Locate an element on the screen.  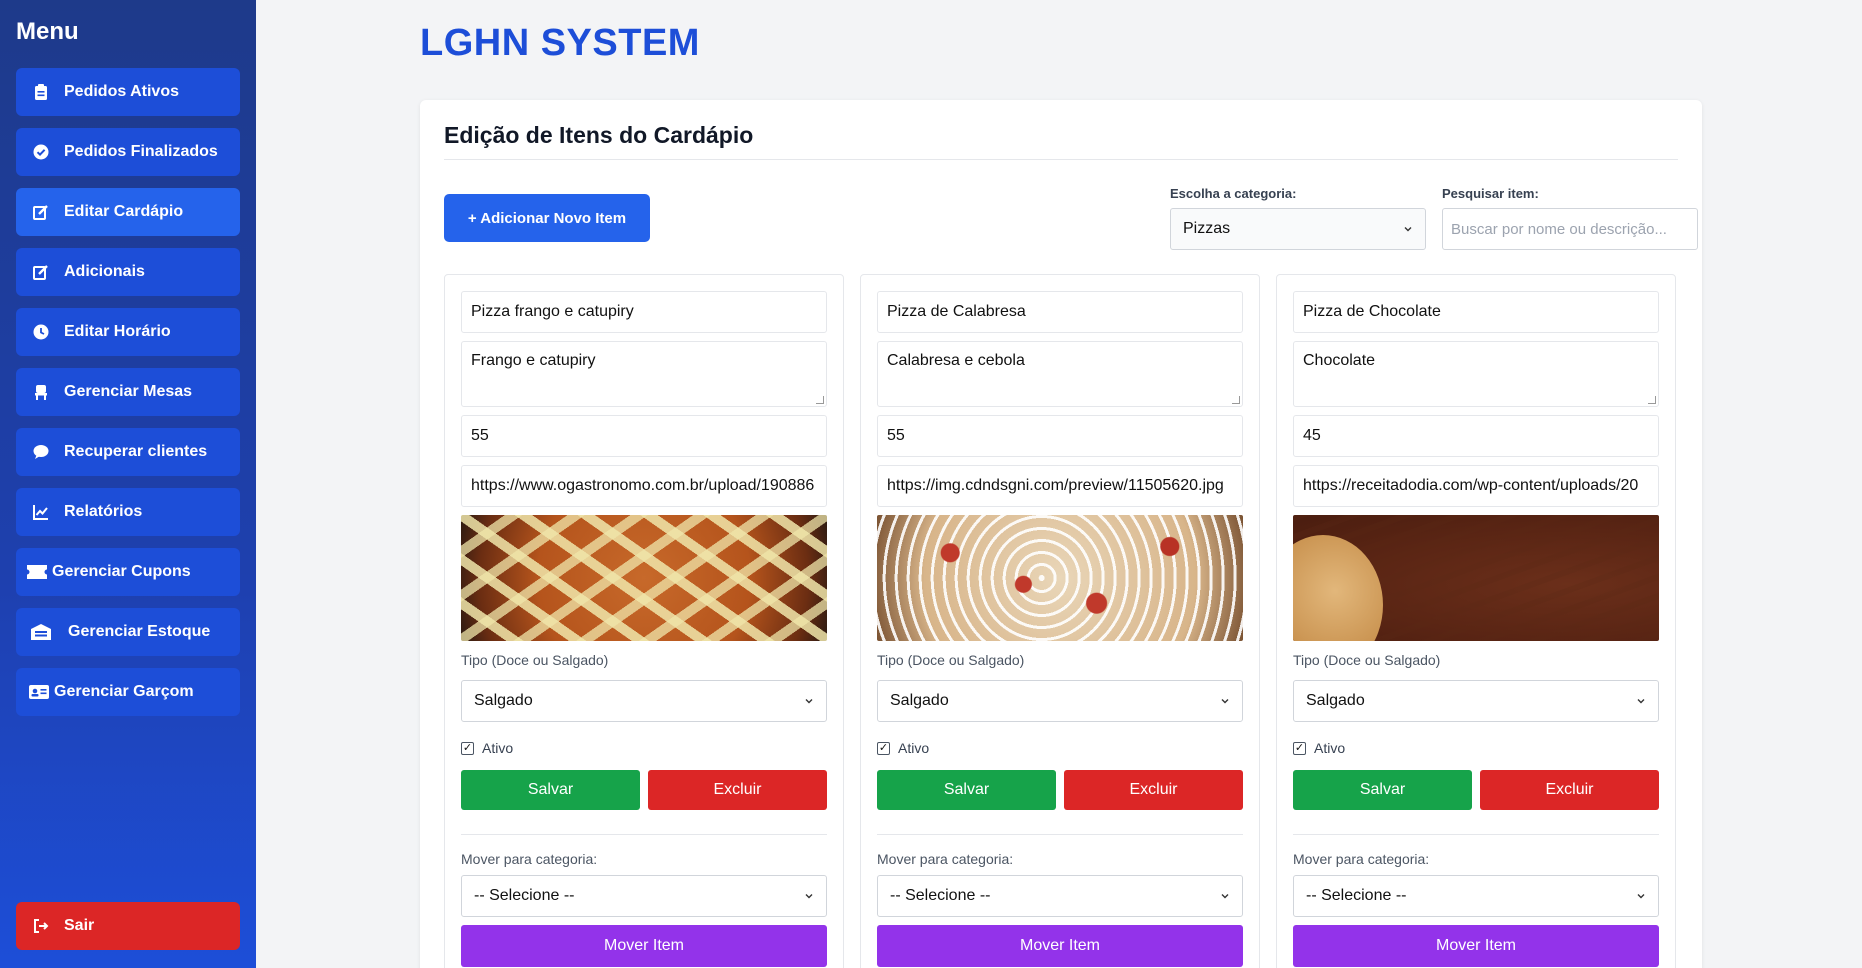
sidebar-item-relatorios: Relatórios is located at coordinates (128, 512).